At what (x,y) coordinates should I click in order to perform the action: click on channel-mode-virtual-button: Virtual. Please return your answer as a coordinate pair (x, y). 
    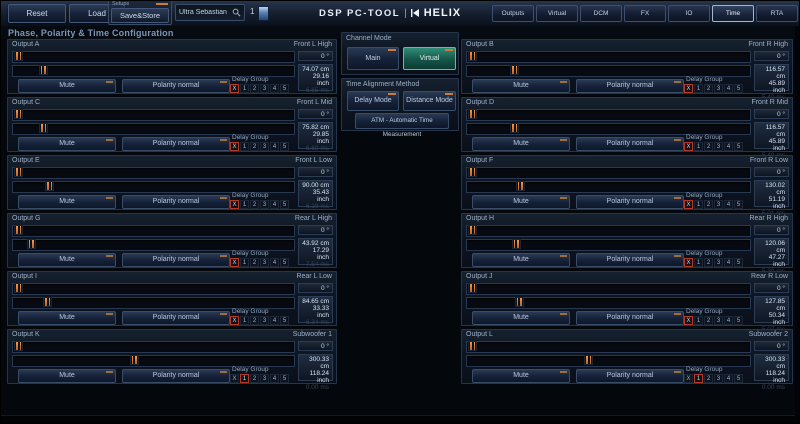
    Looking at the image, I should click on (429, 58).